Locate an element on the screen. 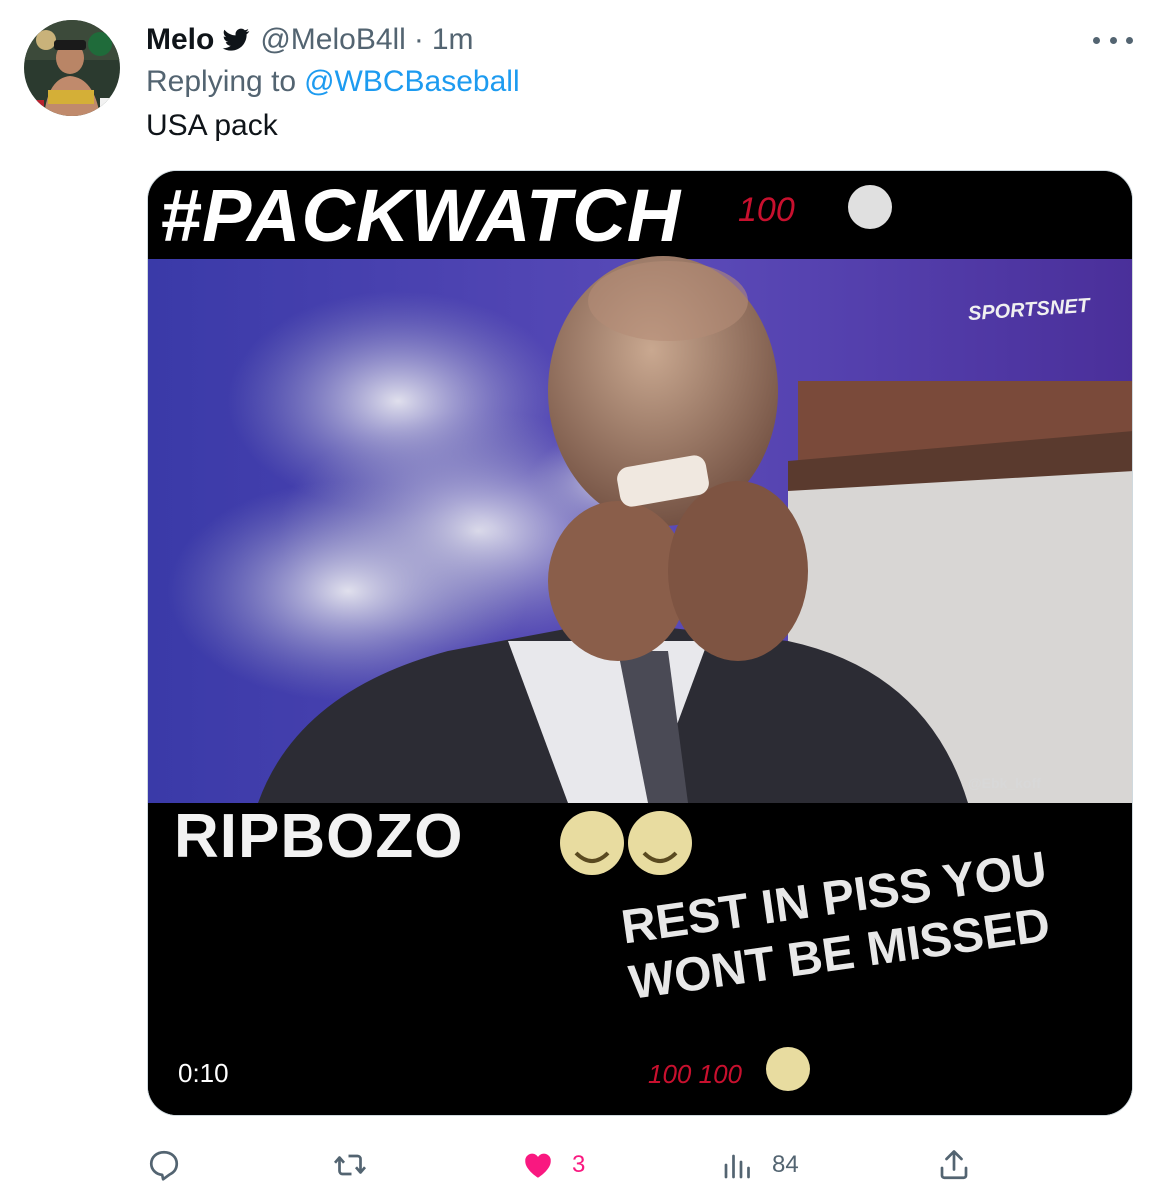  avatar-image is located at coordinates (72, 68).